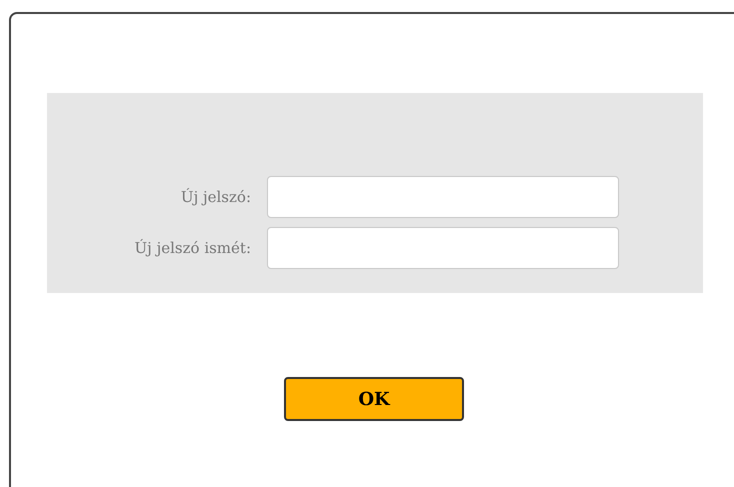 This screenshot has height=487, width=734. I want to click on field-label: Új jelszó ismét:, so click(193, 248).